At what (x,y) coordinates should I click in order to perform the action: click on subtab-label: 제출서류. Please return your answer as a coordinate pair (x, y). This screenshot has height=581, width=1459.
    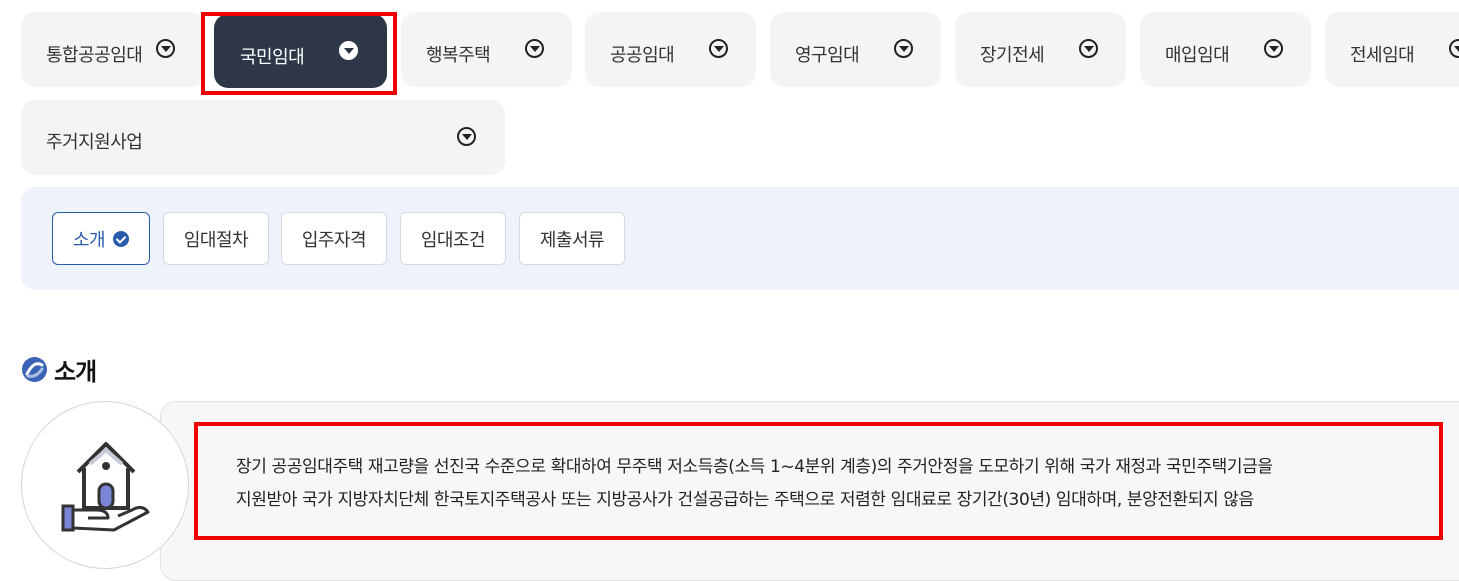
    Looking at the image, I should click on (572, 240).